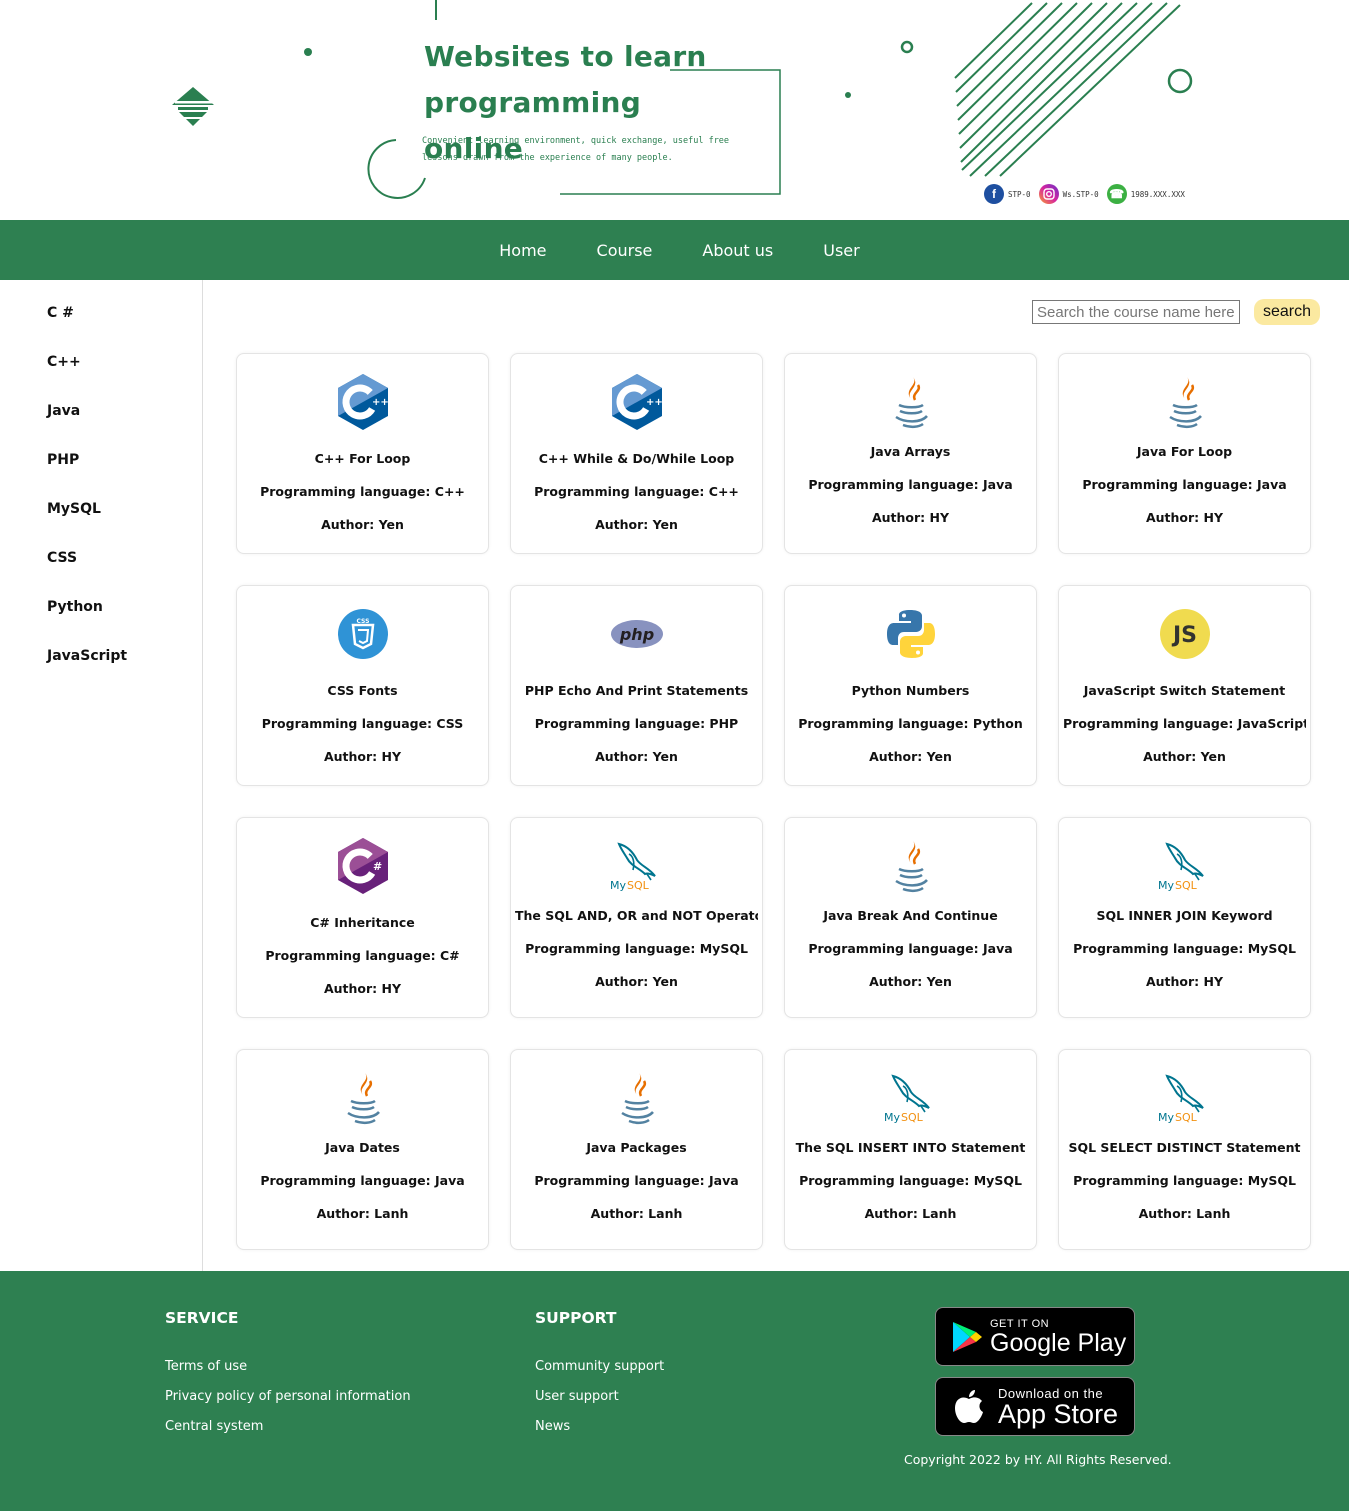 The width and height of the screenshot is (1349, 1511). I want to click on nav-home: Home, so click(522, 250).